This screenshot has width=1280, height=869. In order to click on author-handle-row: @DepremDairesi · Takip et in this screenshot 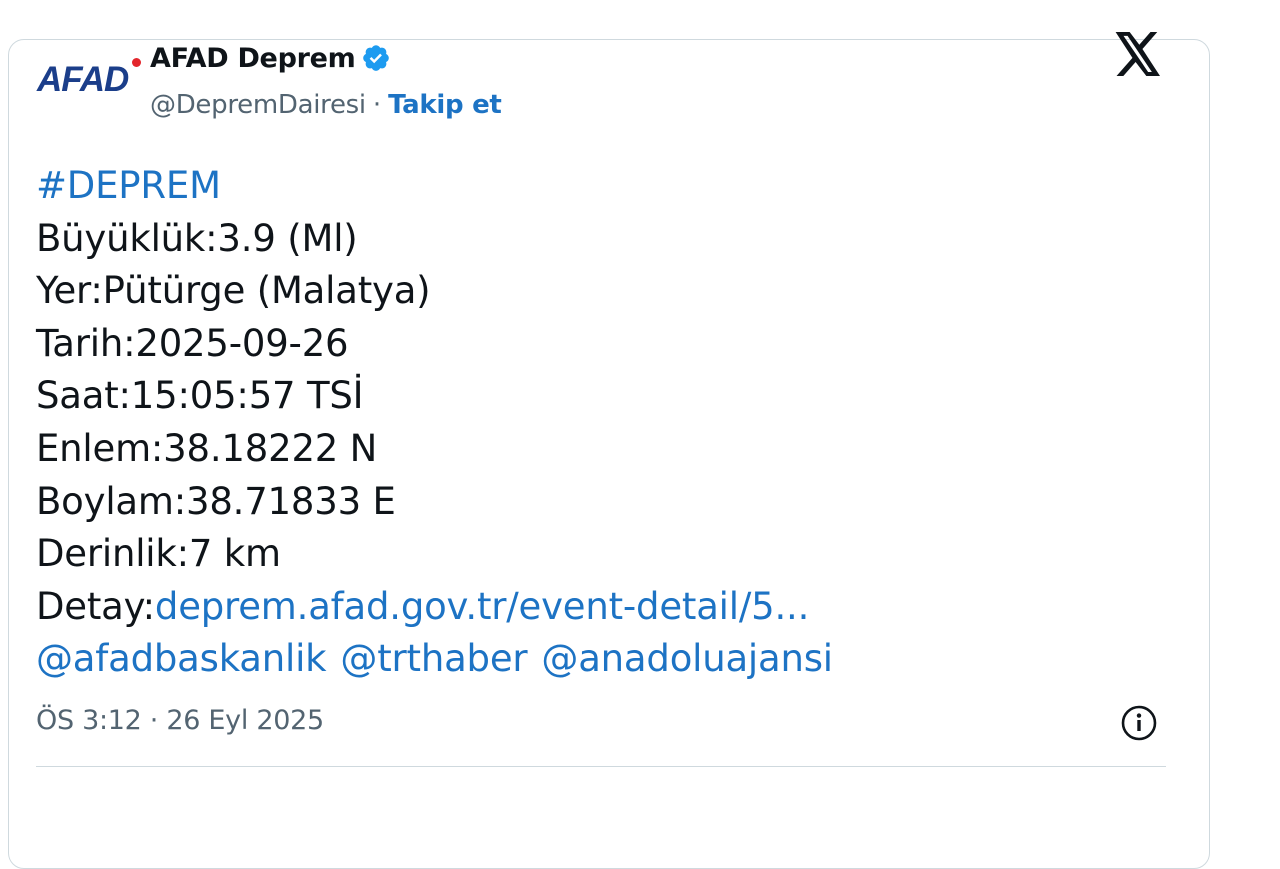, I will do `click(326, 105)`.